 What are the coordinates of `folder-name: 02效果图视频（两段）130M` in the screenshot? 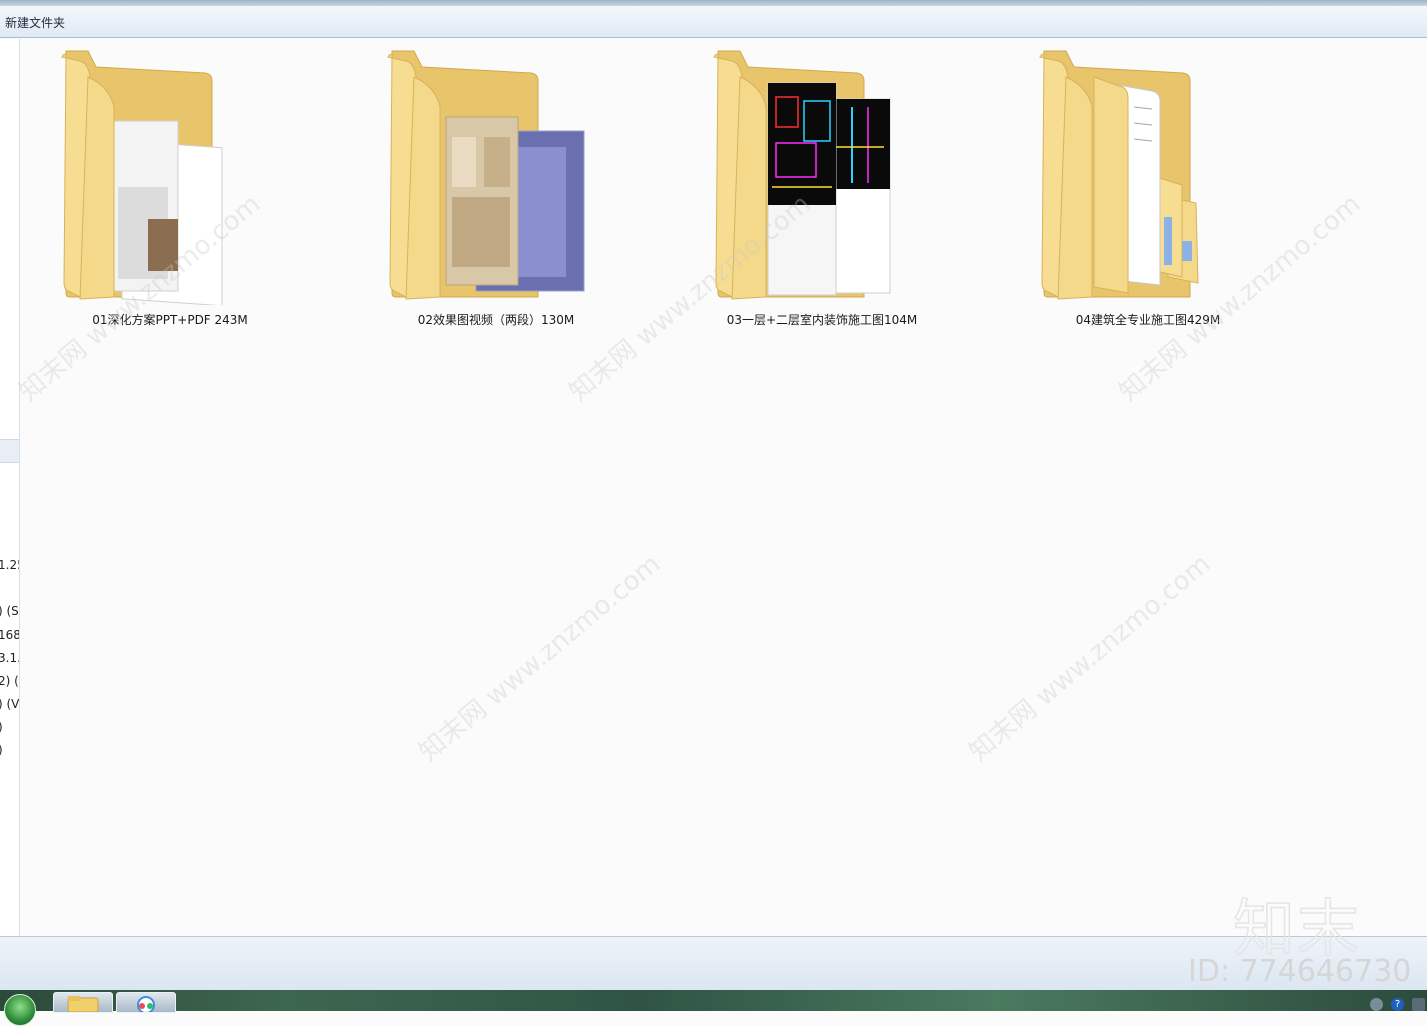 It's located at (496, 320).